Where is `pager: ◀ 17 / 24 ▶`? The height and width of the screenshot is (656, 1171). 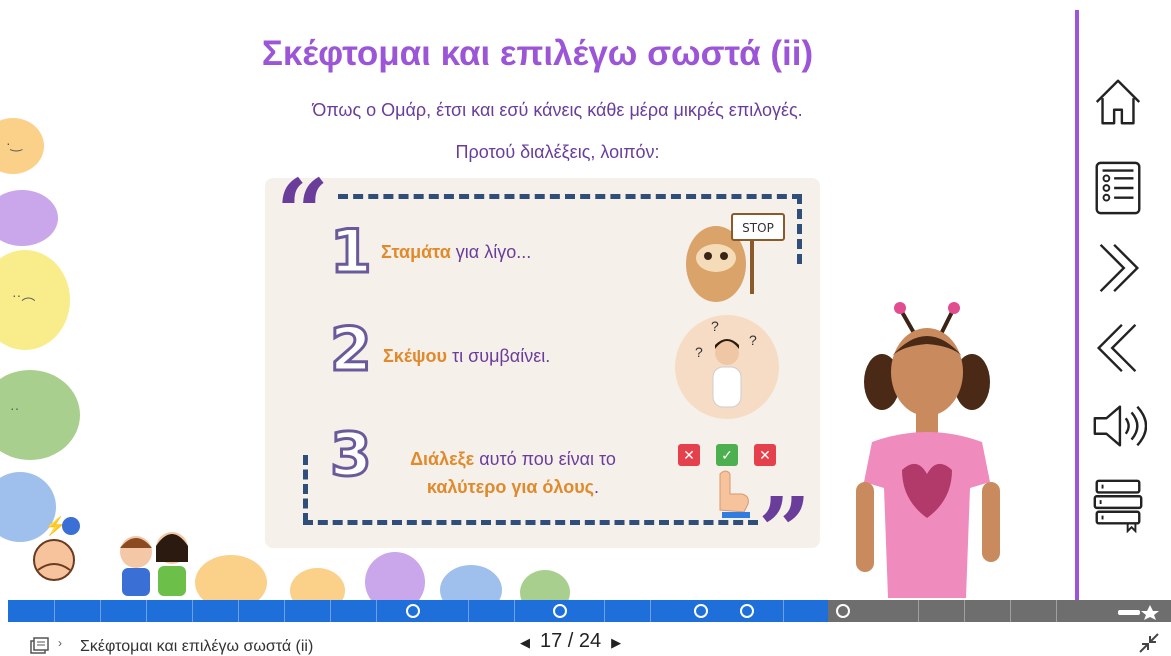 pager: ◀ 17 / 24 ▶ is located at coordinates (570, 641).